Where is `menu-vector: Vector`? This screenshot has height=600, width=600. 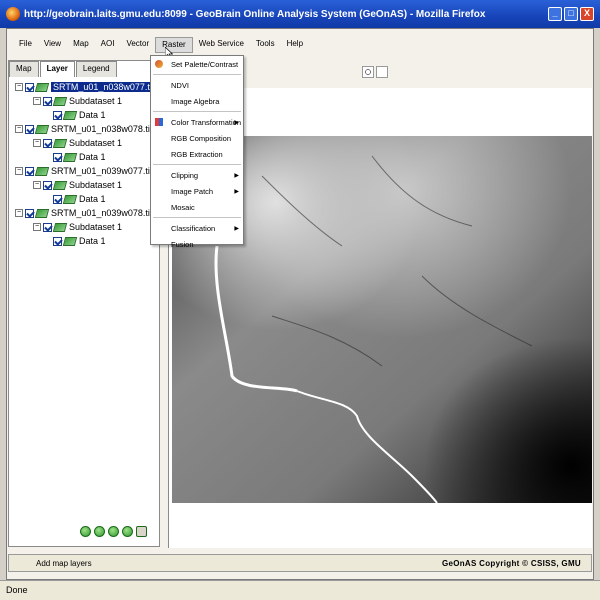 menu-vector: Vector is located at coordinates (137, 45).